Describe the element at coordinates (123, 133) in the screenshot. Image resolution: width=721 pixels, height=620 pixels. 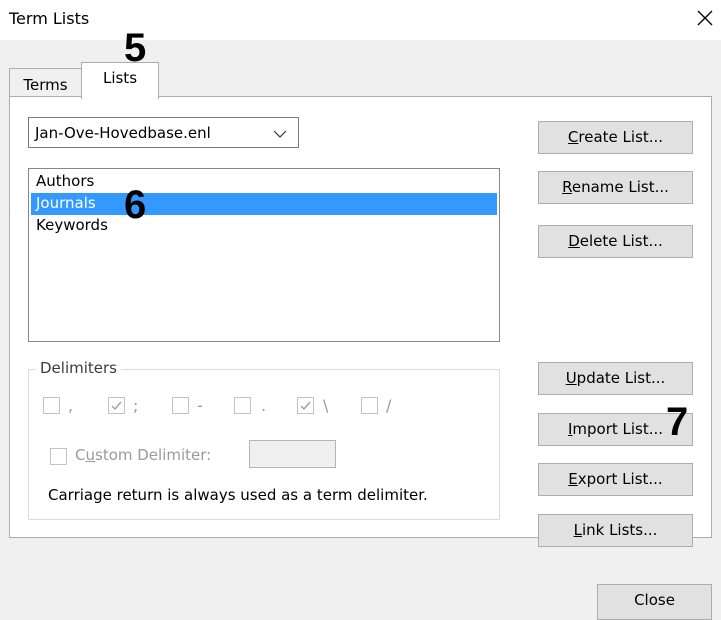
I see `database-select-value: Jan-Ove-Hovedbase.enl` at that location.